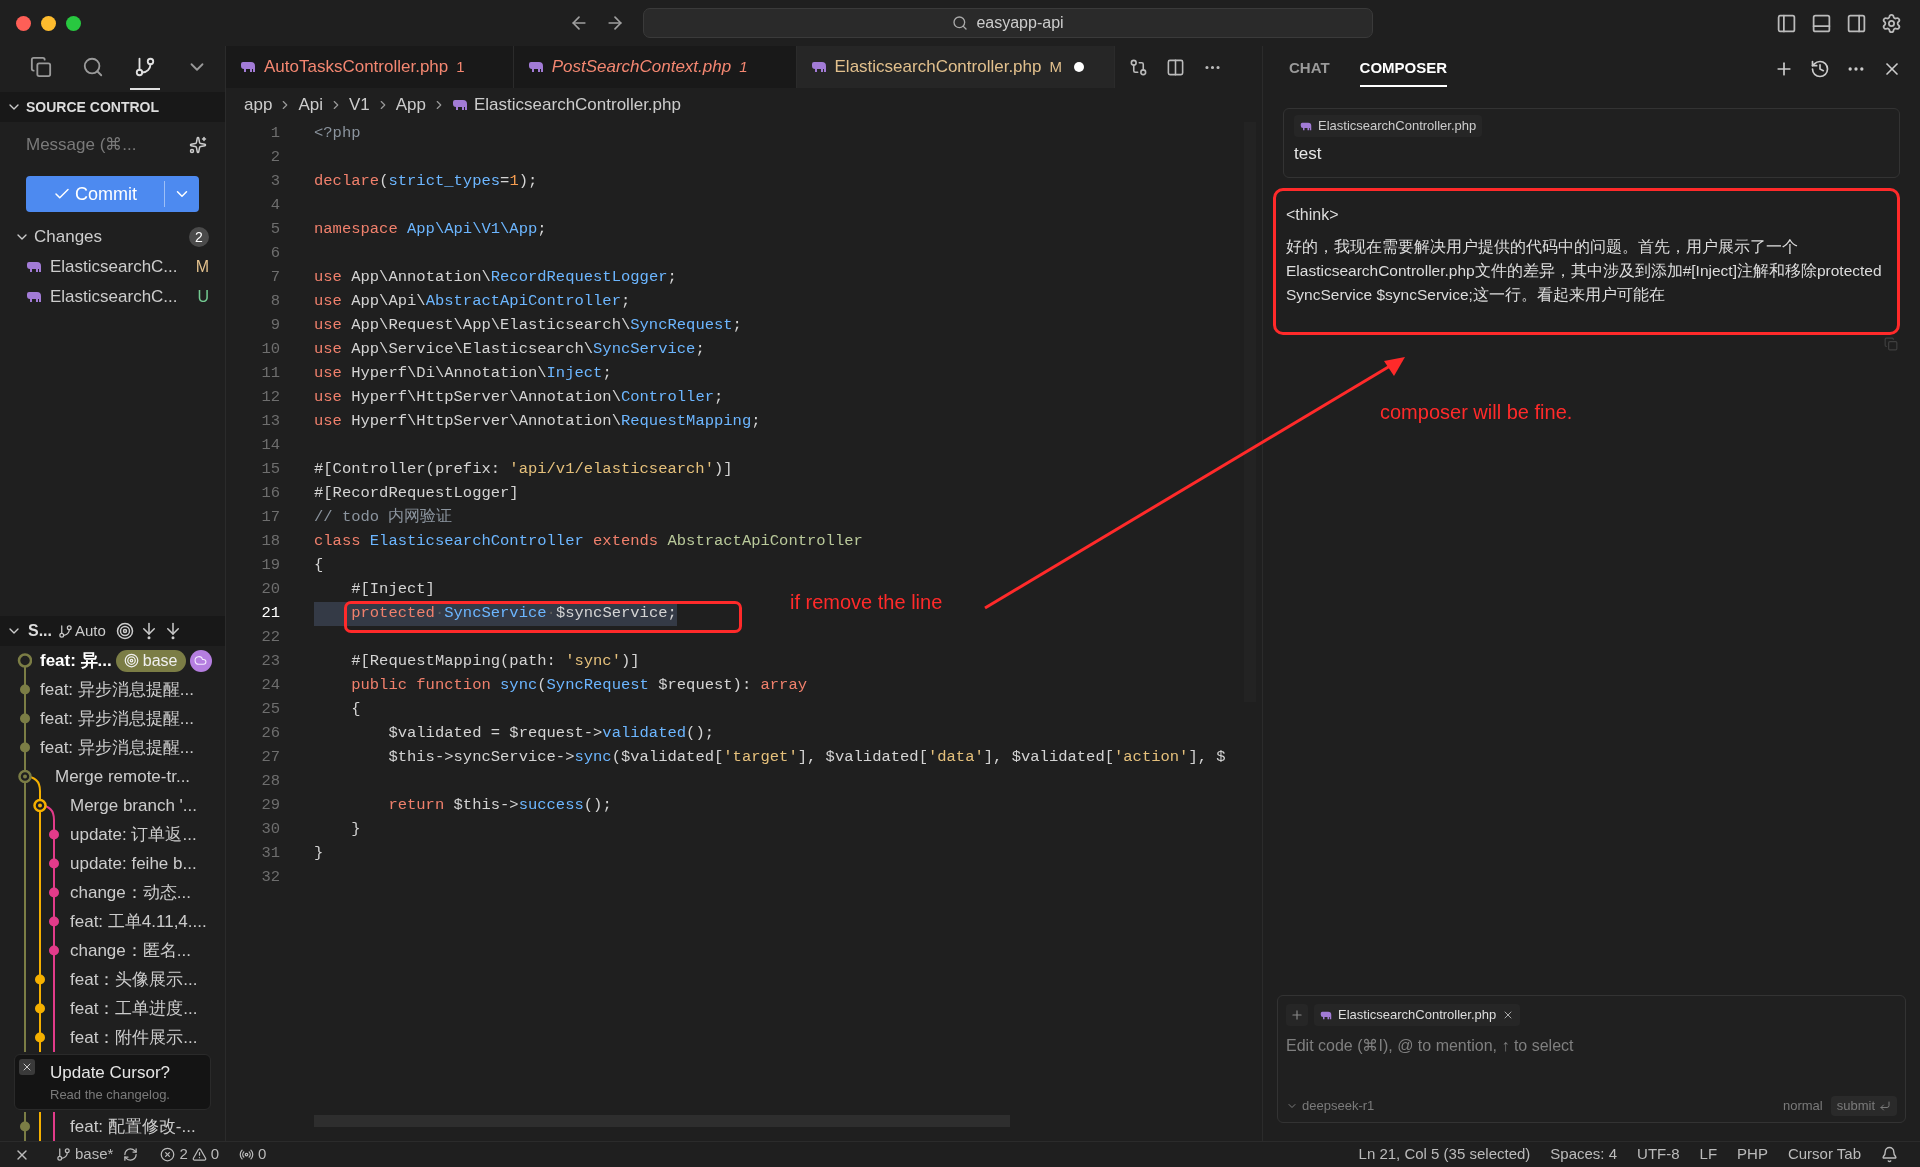 This screenshot has width=1920, height=1167. Describe the element at coordinates (509, 350) in the screenshot. I see `code-line: use App\Service\Elasticsearch\SyncService;` at that location.